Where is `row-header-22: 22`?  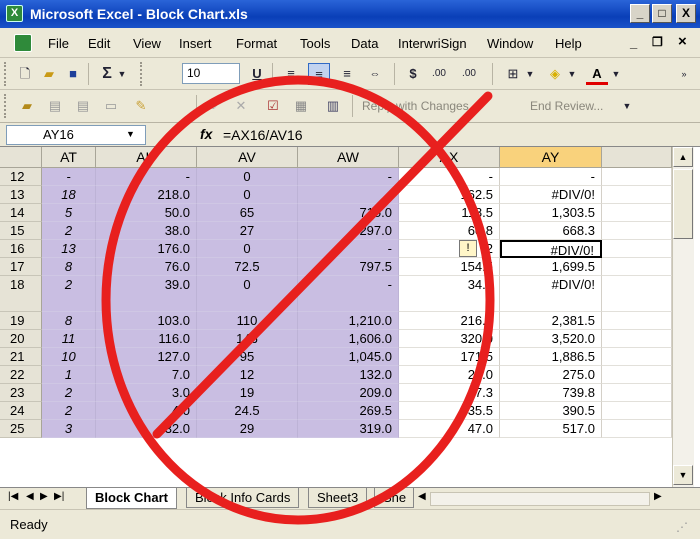
row-header-22: 22 is located at coordinates (21, 375).